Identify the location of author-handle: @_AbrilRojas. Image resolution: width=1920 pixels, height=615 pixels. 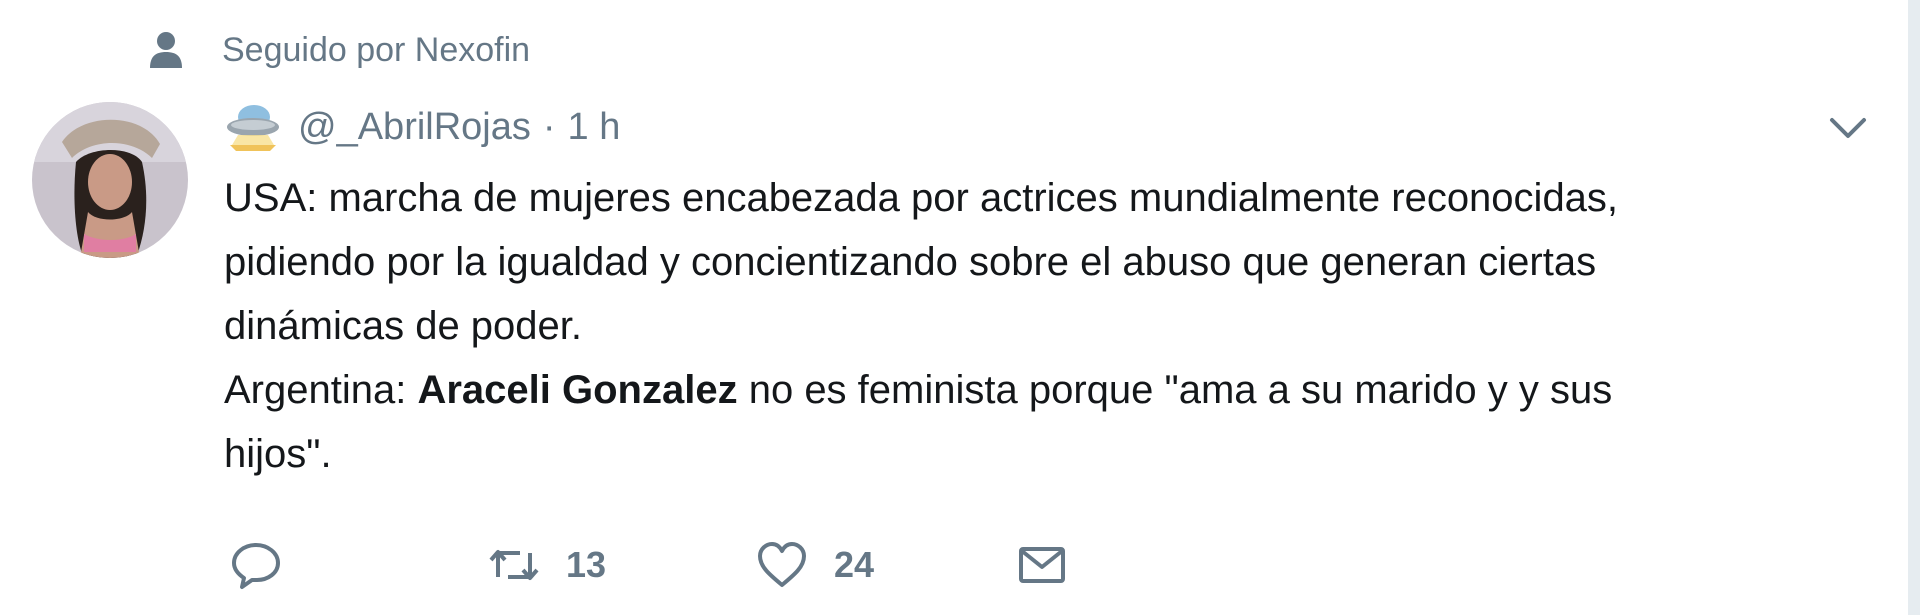
(414, 127).